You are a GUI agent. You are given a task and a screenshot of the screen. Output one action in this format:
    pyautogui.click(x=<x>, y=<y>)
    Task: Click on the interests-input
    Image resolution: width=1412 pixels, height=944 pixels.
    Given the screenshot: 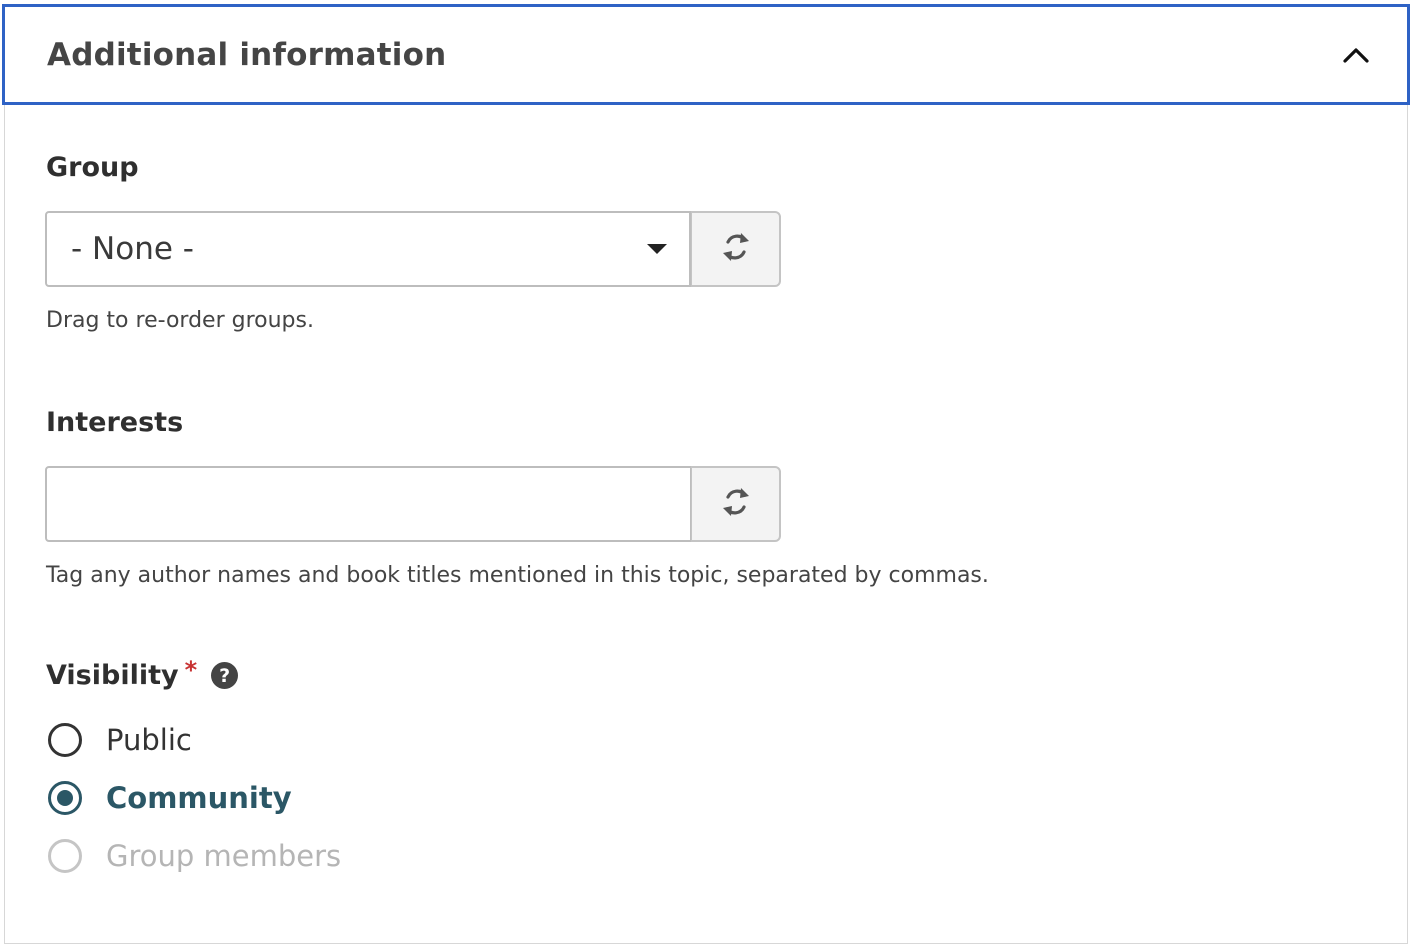 What is the action you would take?
    pyautogui.click(x=368, y=504)
    